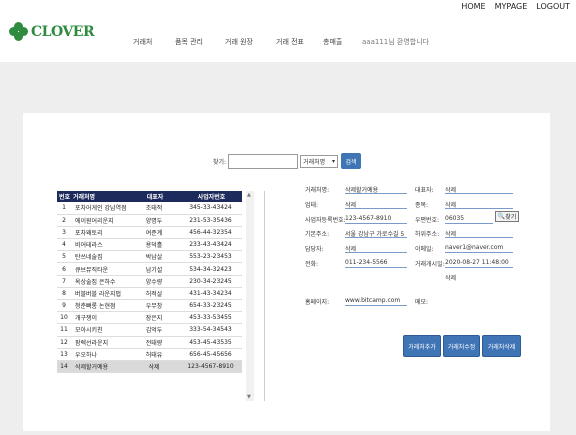 The image size is (576, 435). What do you see at coordinates (149, 367) in the screenshot?
I see `table-row-selected: 14 삭제할거예용 삭제 123-4567-8910` at bounding box center [149, 367].